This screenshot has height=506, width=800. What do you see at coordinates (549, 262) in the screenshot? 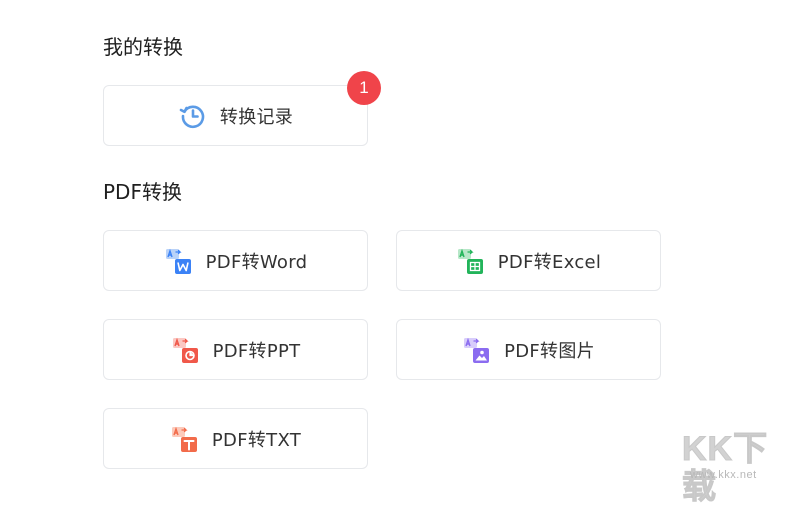
I see `pdf-to-excel-label: PDF转Excel` at bounding box center [549, 262].